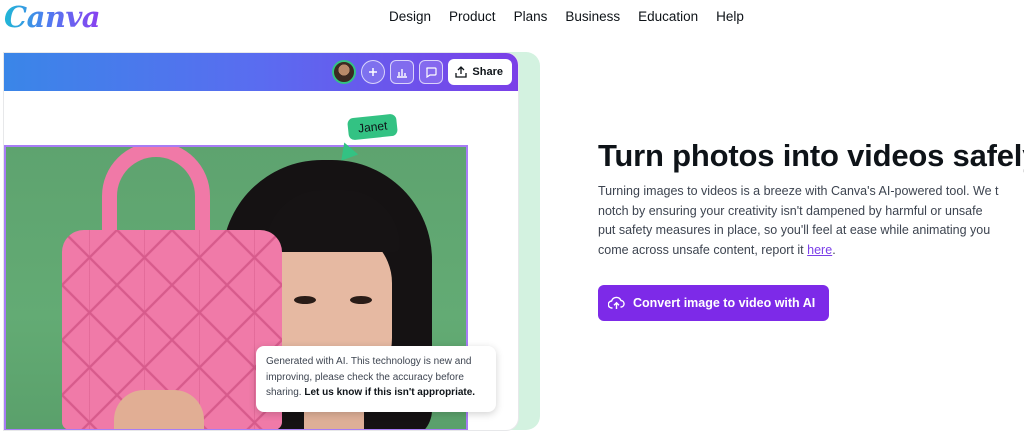  Describe the element at coordinates (52, 17) in the screenshot. I see `canva-logo: Canva` at that location.